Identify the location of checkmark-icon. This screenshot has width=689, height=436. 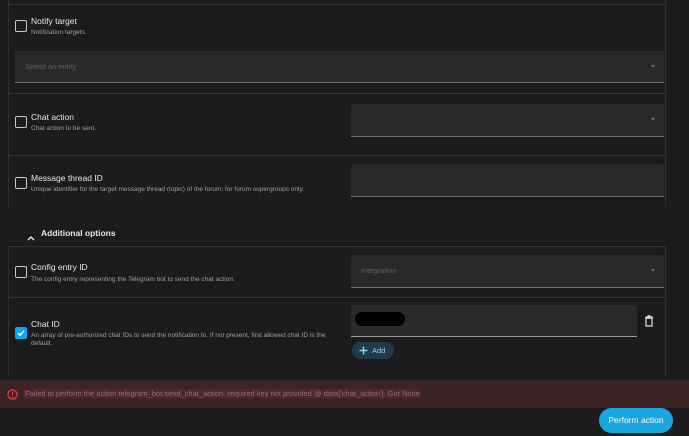
(21, 333).